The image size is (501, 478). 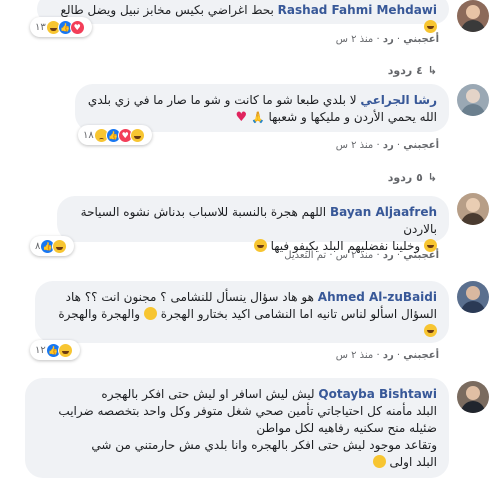 I want to click on view-replies-link: ↳ ٥ ردود, so click(x=412, y=177).